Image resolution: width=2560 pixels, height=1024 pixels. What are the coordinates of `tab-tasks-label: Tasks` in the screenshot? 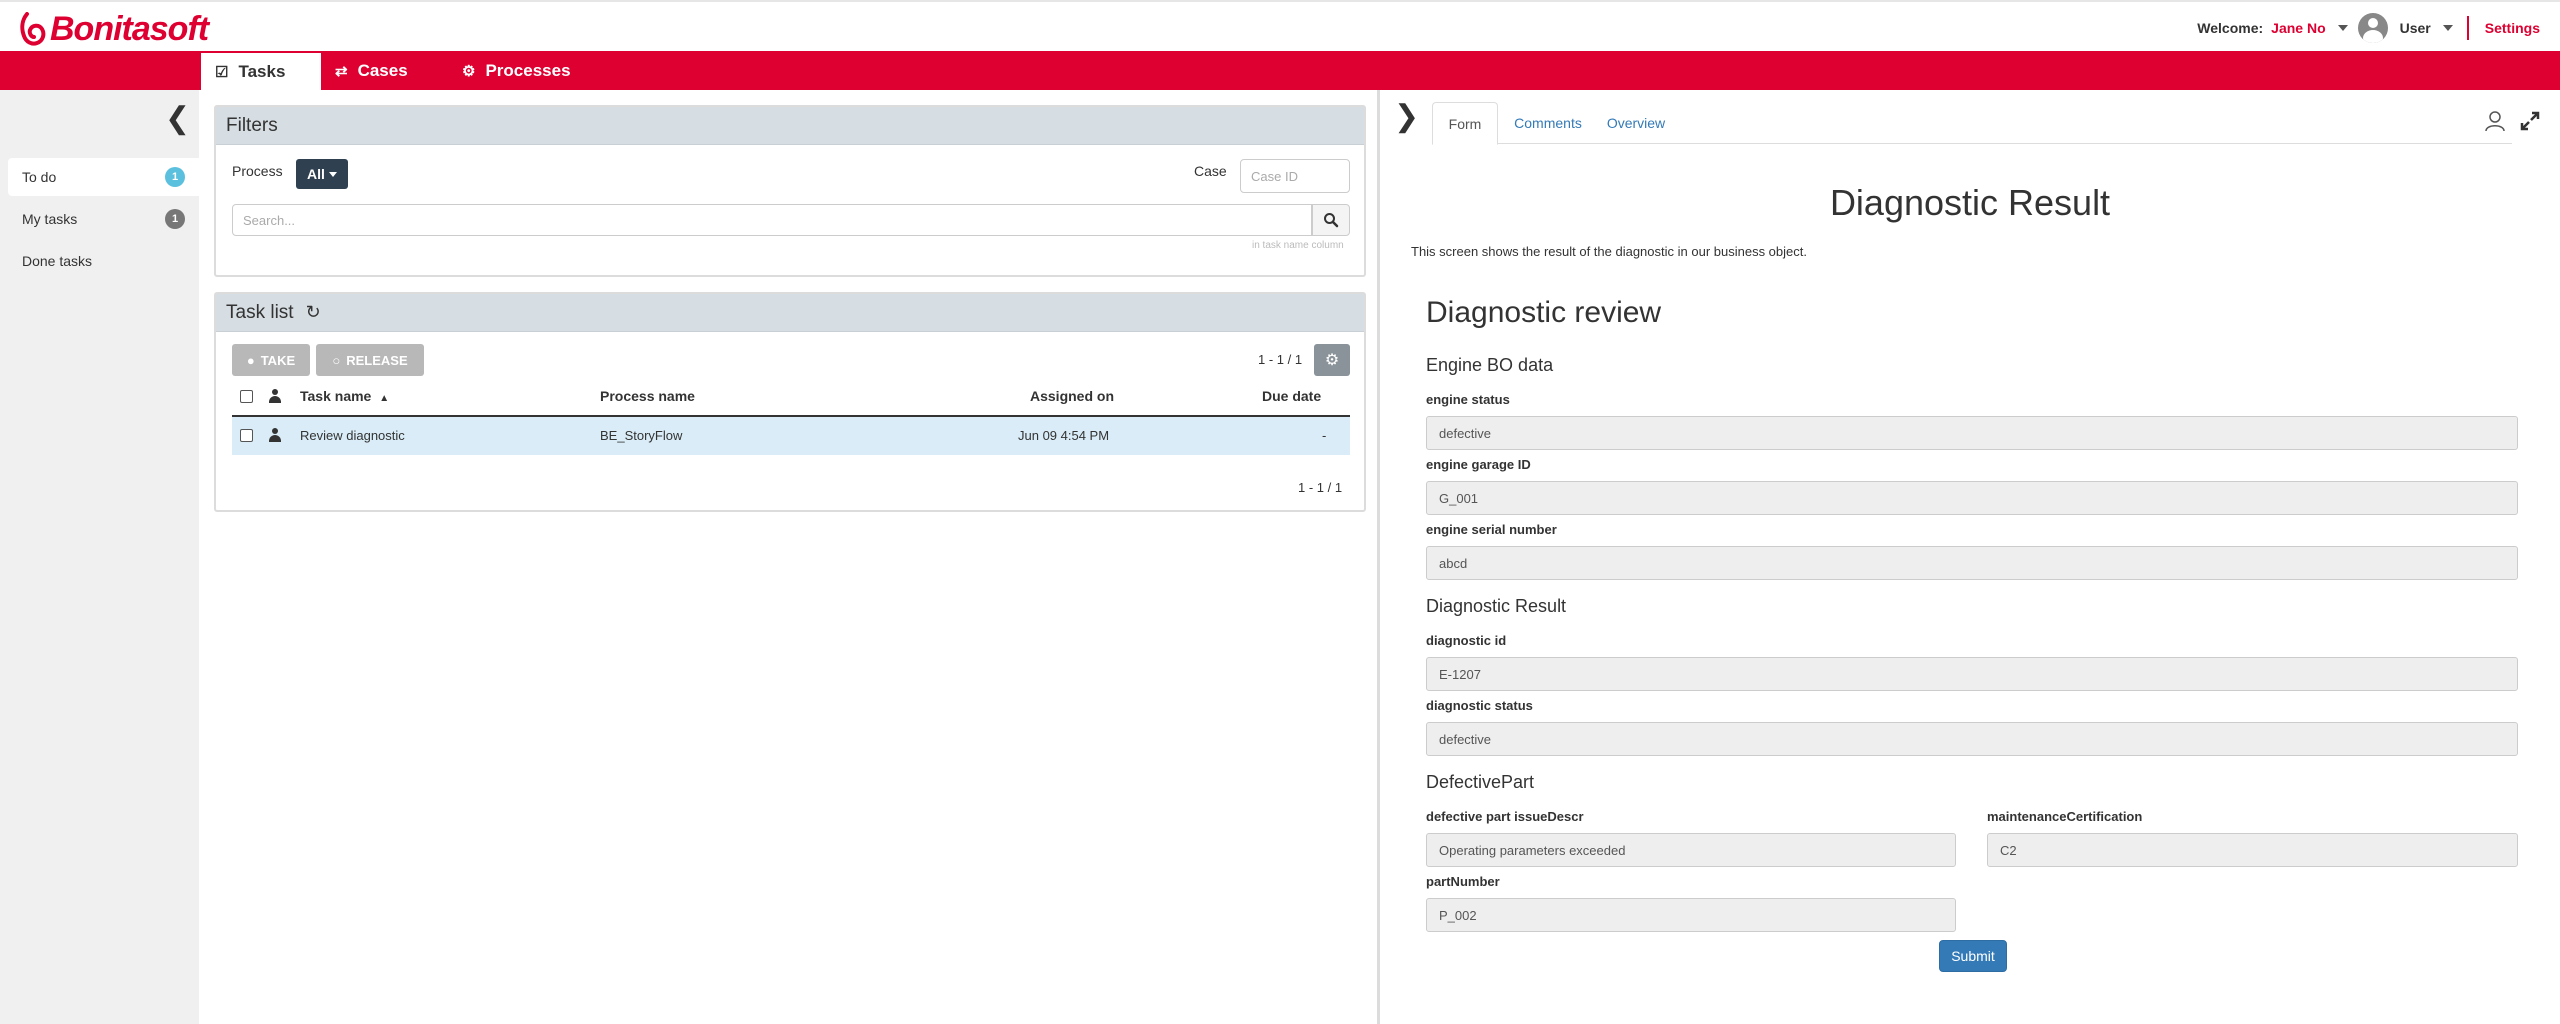 It's located at (262, 71).